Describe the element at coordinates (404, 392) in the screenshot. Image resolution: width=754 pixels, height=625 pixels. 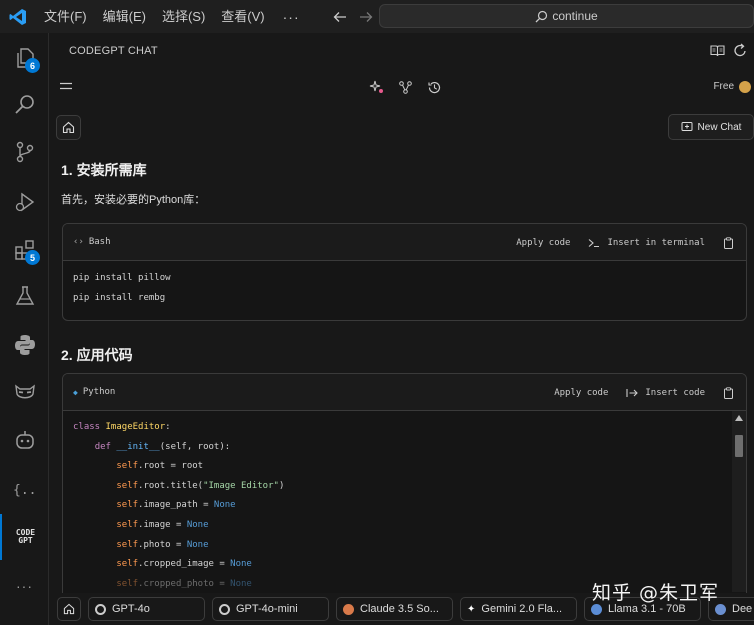
I see `code-block-header: ◆ Python Apply code Insert code` at that location.